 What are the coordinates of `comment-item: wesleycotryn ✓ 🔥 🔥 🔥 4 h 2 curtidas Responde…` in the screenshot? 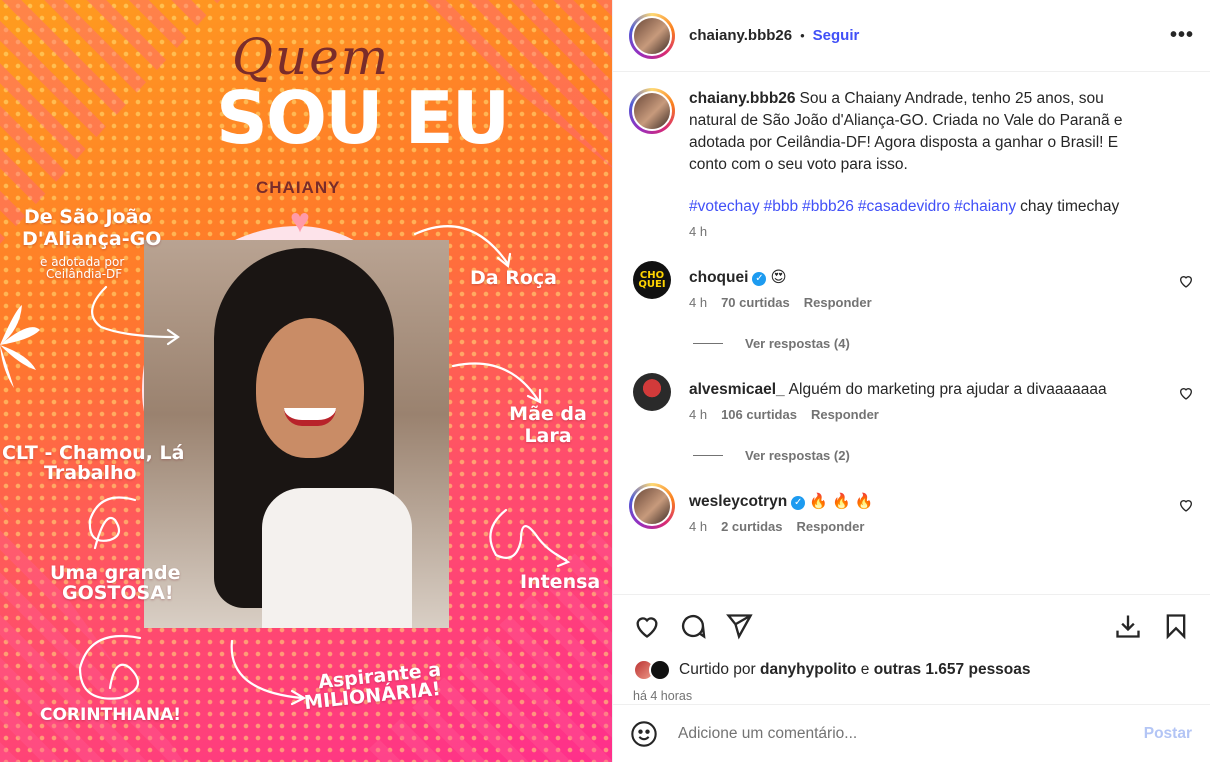 It's located at (911, 508).